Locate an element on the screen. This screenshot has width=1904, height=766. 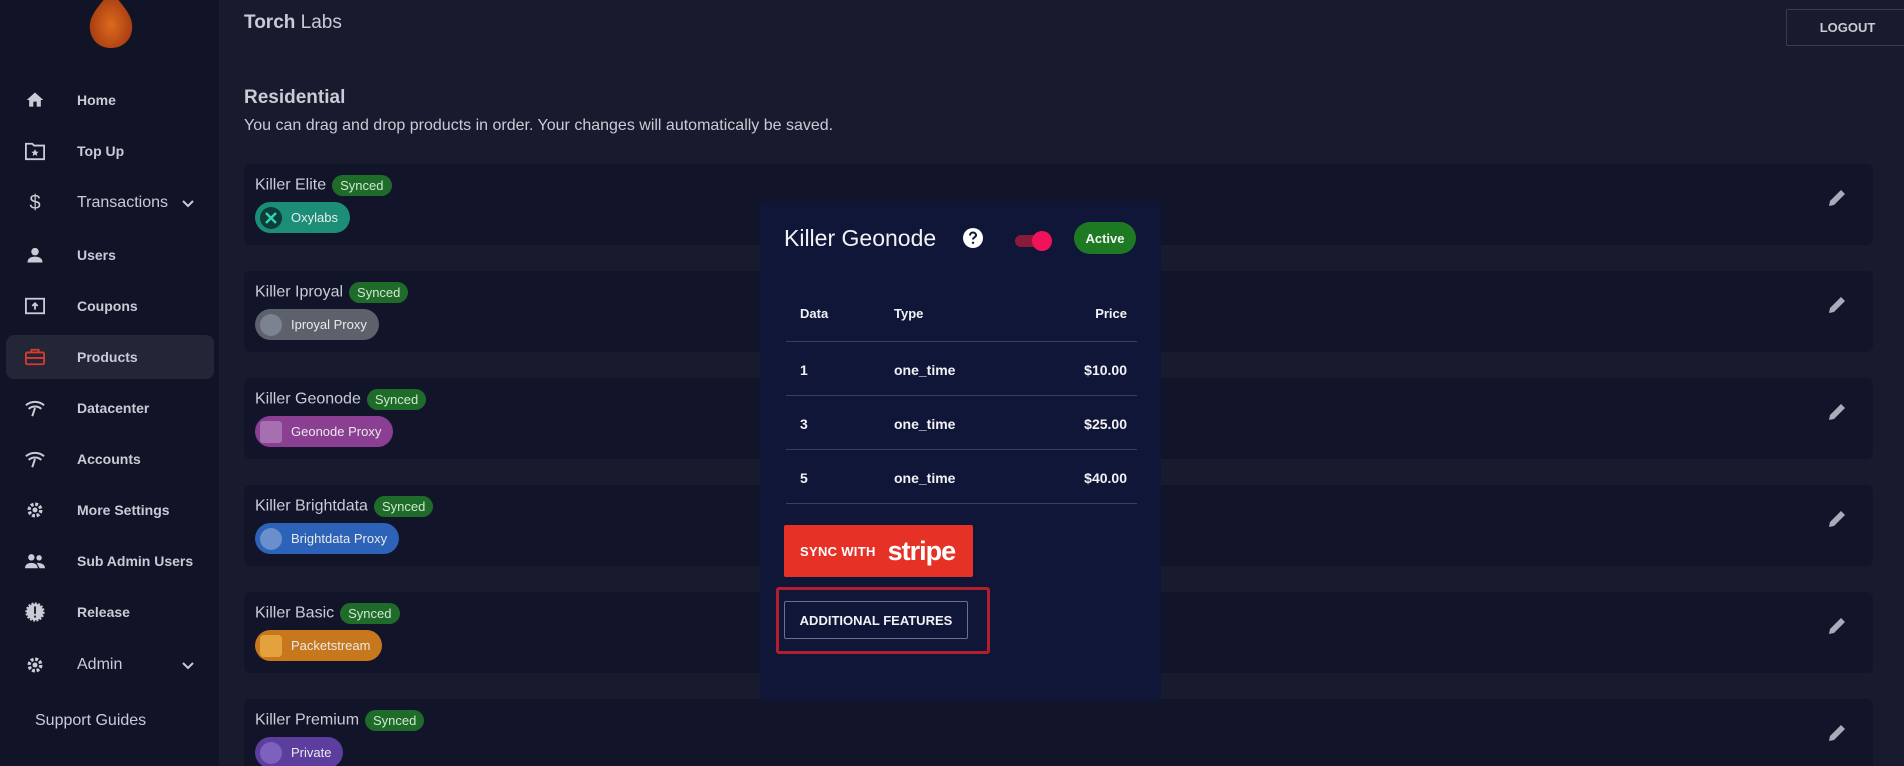
active-toggle is located at coordinates (1033, 240).